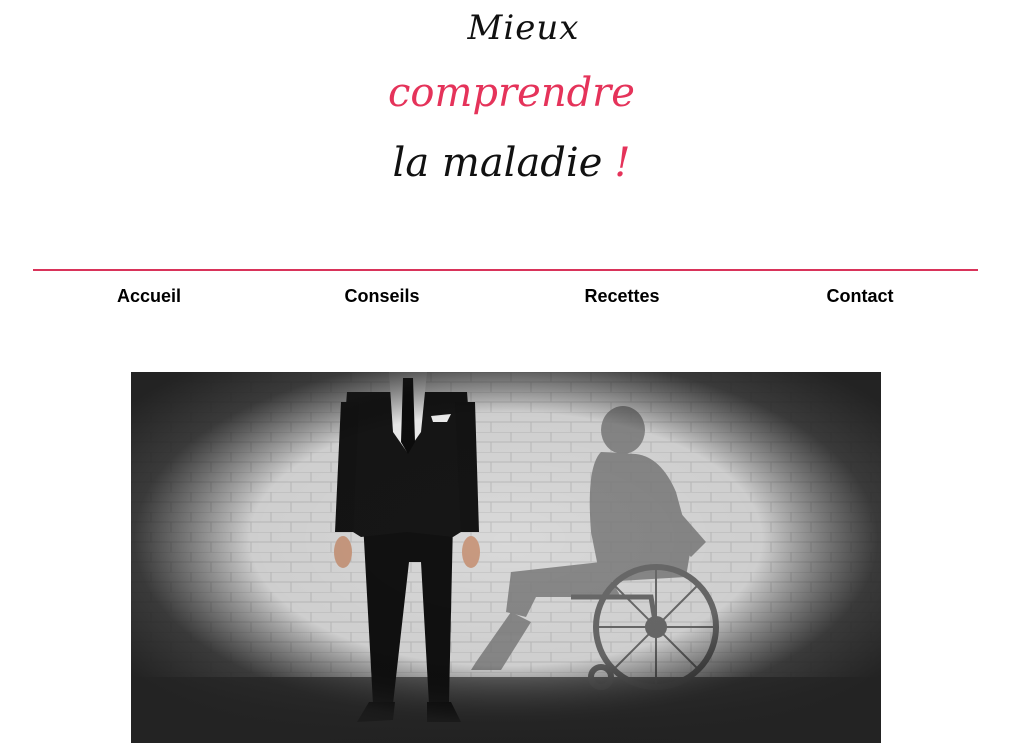 The image size is (1023, 743). Describe the element at coordinates (511, 302) in the screenshot. I see `main-nav: Accueil Conseils Recettes Contact` at that location.